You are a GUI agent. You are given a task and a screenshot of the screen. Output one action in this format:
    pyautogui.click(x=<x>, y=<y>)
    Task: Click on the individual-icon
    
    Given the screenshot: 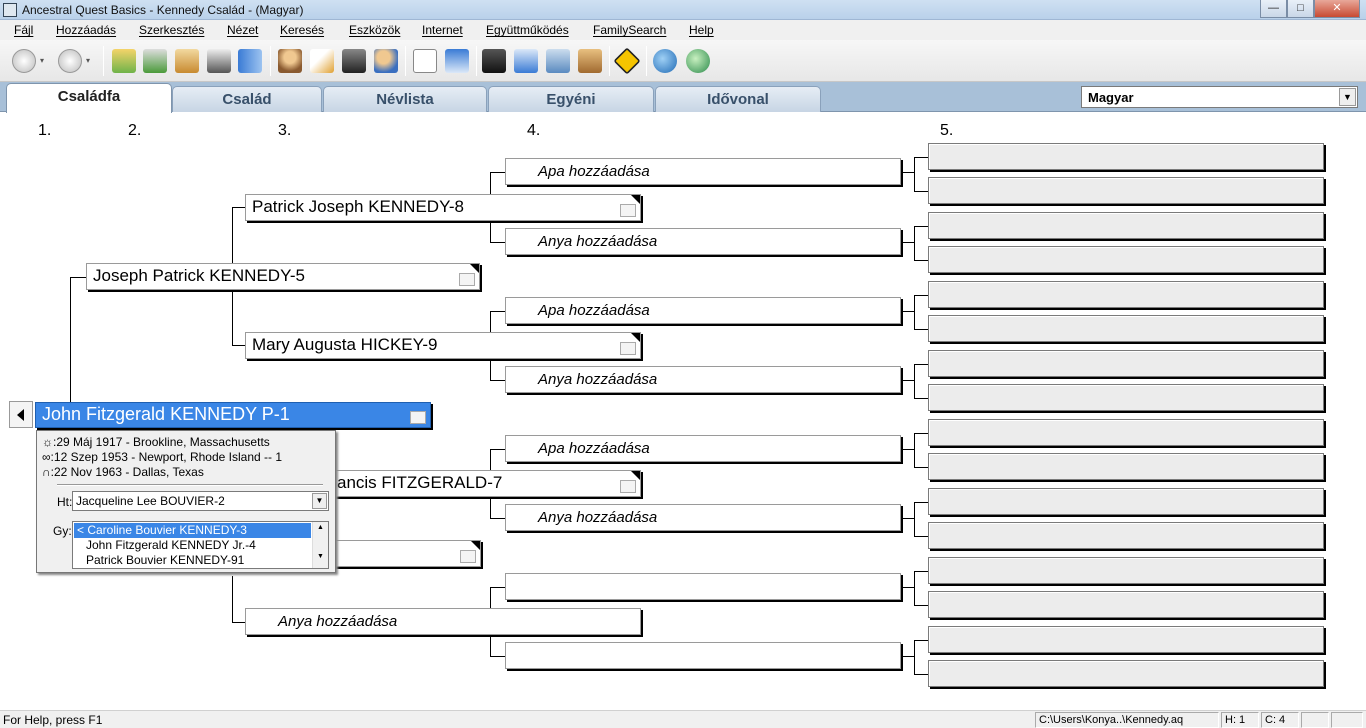 What is the action you would take?
    pyautogui.click(x=290, y=61)
    